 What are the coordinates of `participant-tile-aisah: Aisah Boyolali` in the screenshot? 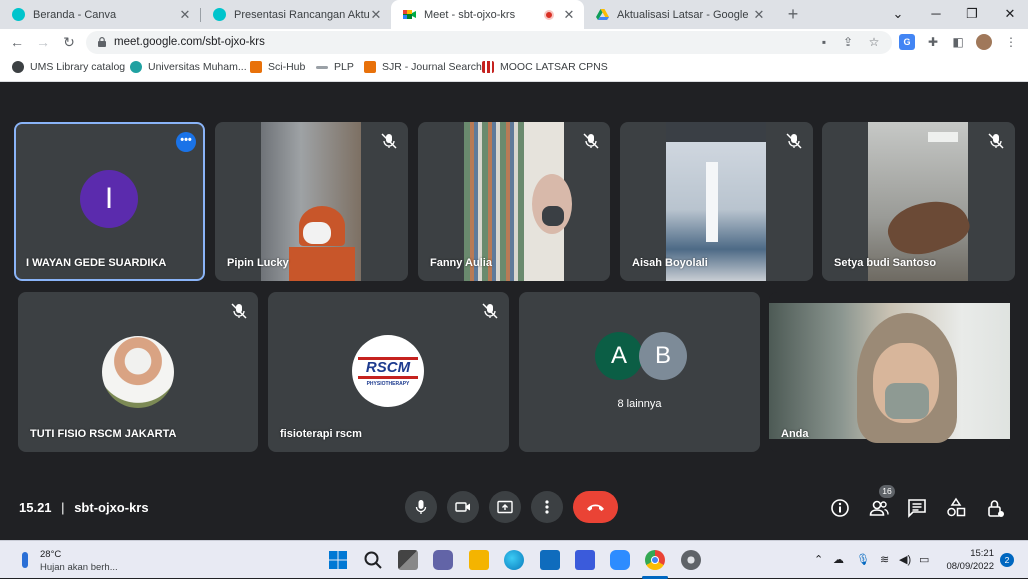 It's located at (716, 201).